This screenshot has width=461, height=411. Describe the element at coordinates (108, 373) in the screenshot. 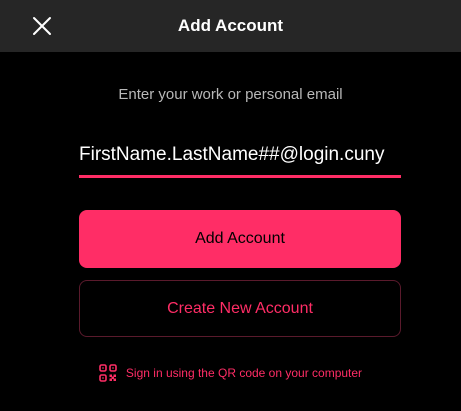

I see `qr-code-icon` at that location.